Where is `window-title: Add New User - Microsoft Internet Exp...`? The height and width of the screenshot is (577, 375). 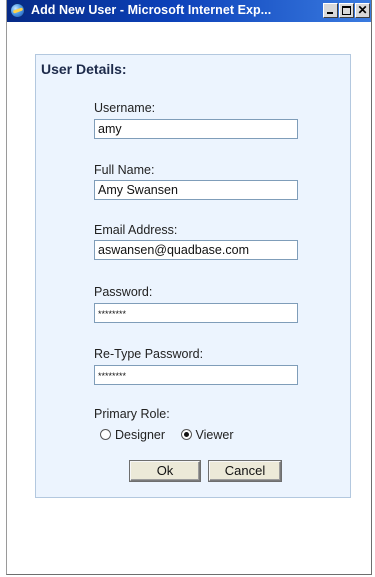
window-title: Add New User - Microsoft Internet Exp... is located at coordinates (151, 10).